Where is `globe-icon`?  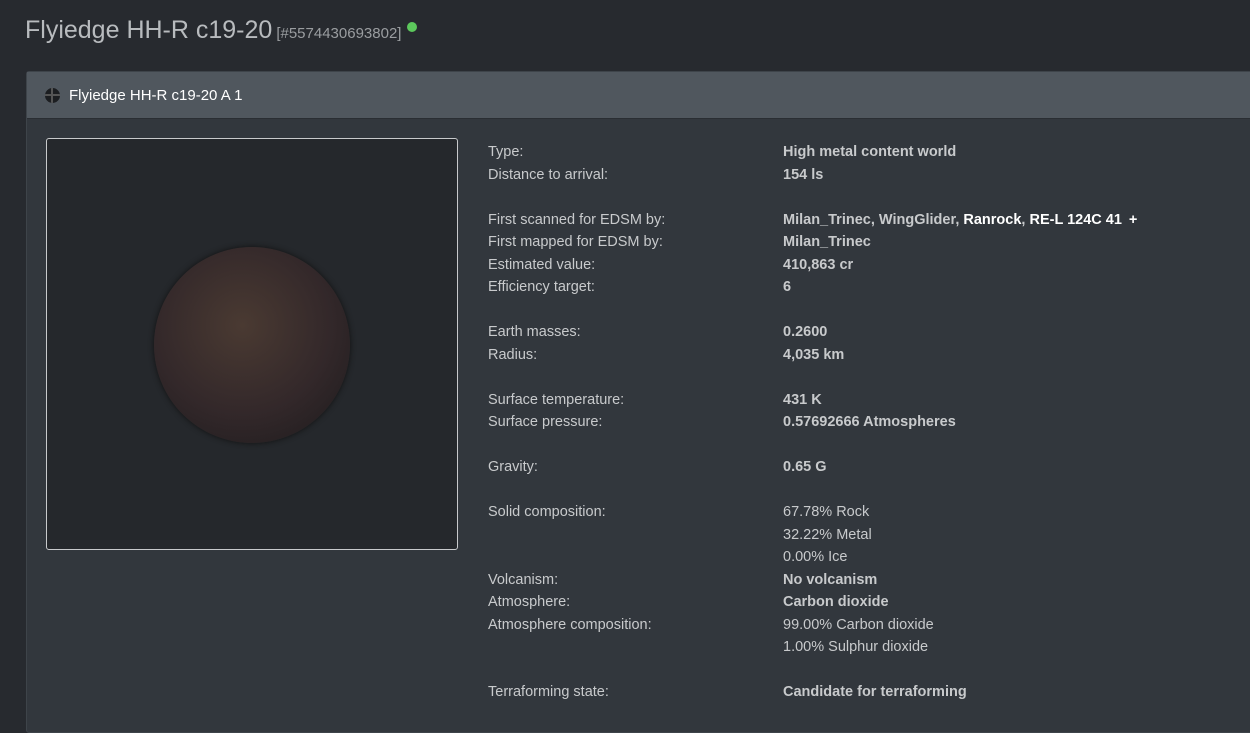 globe-icon is located at coordinates (52, 95).